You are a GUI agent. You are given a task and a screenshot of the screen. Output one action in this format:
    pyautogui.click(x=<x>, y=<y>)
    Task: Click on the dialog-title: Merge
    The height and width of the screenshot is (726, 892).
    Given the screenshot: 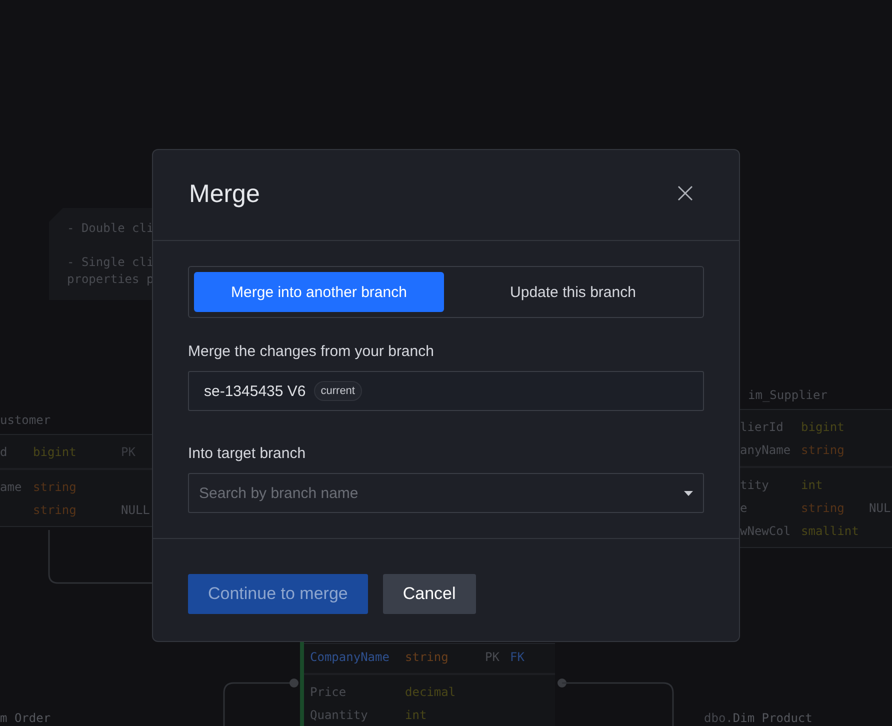 What is the action you would take?
    pyautogui.click(x=224, y=194)
    